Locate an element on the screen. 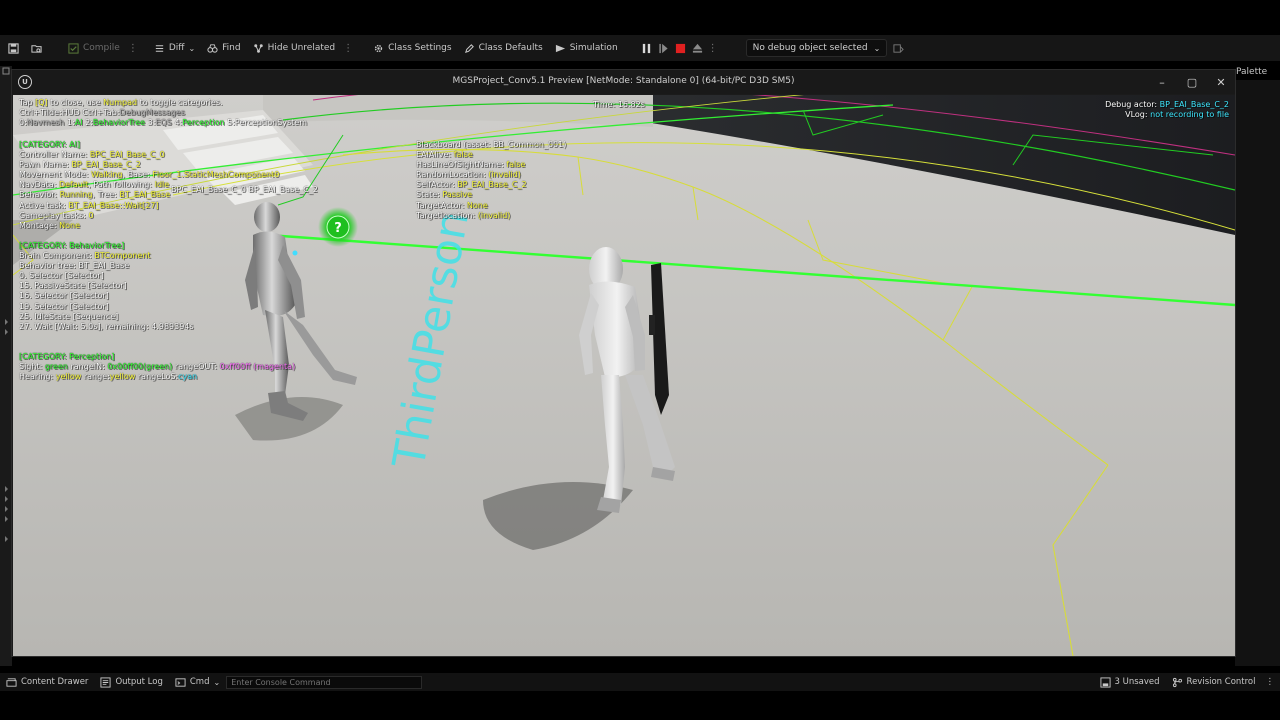 The image size is (1280, 720). hud-key: 15. PassiveState [Selector] is located at coordinates (73, 286).